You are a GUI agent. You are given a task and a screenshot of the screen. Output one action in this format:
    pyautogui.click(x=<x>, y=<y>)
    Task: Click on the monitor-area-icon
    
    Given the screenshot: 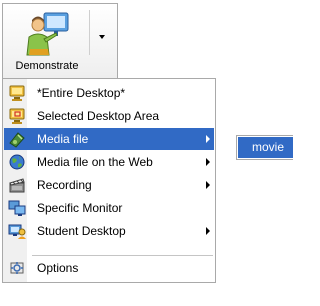 What is the action you would take?
    pyautogui.click(x=17, y=116)
    